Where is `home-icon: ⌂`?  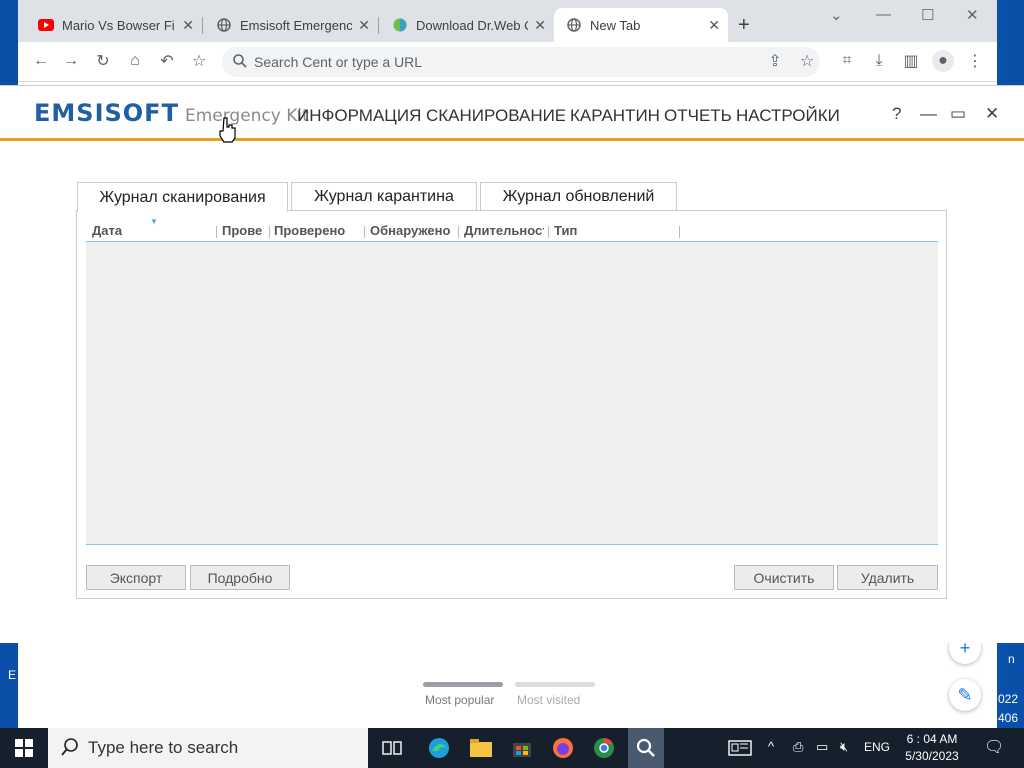
home-icon: ⌂ is located at coordinates (135, 61).